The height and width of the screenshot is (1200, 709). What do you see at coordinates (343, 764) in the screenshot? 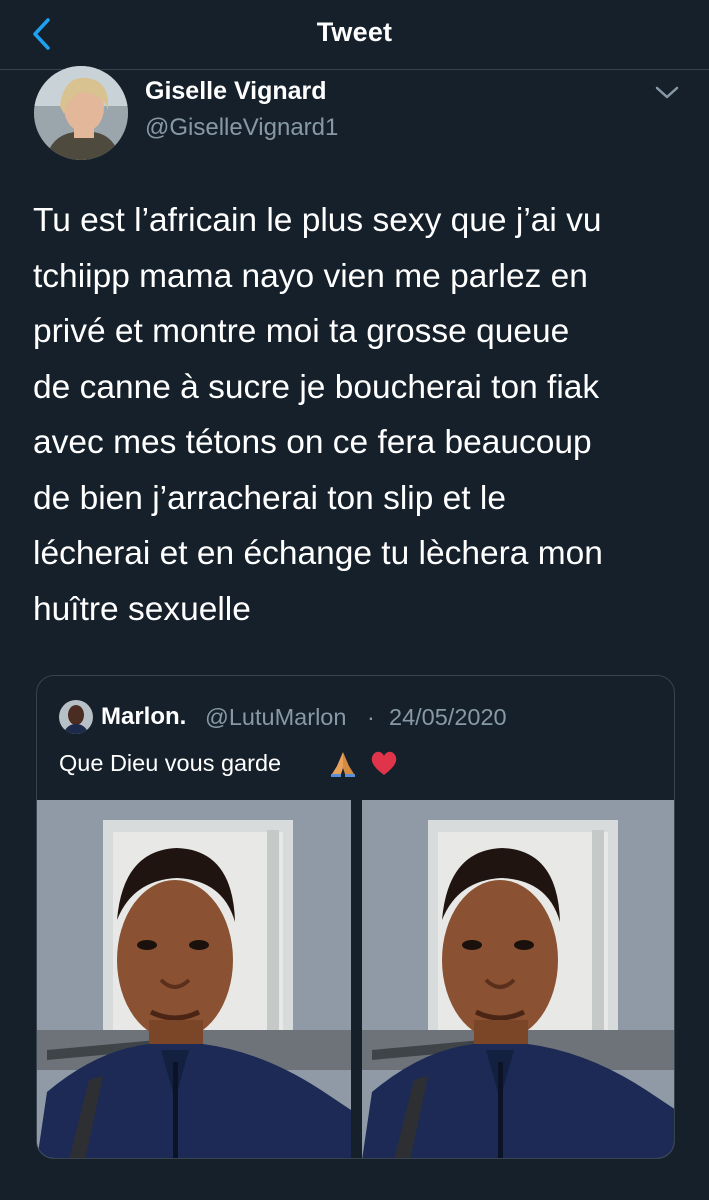
I see `folded-hands-icon` at bounding box center [343, 764].